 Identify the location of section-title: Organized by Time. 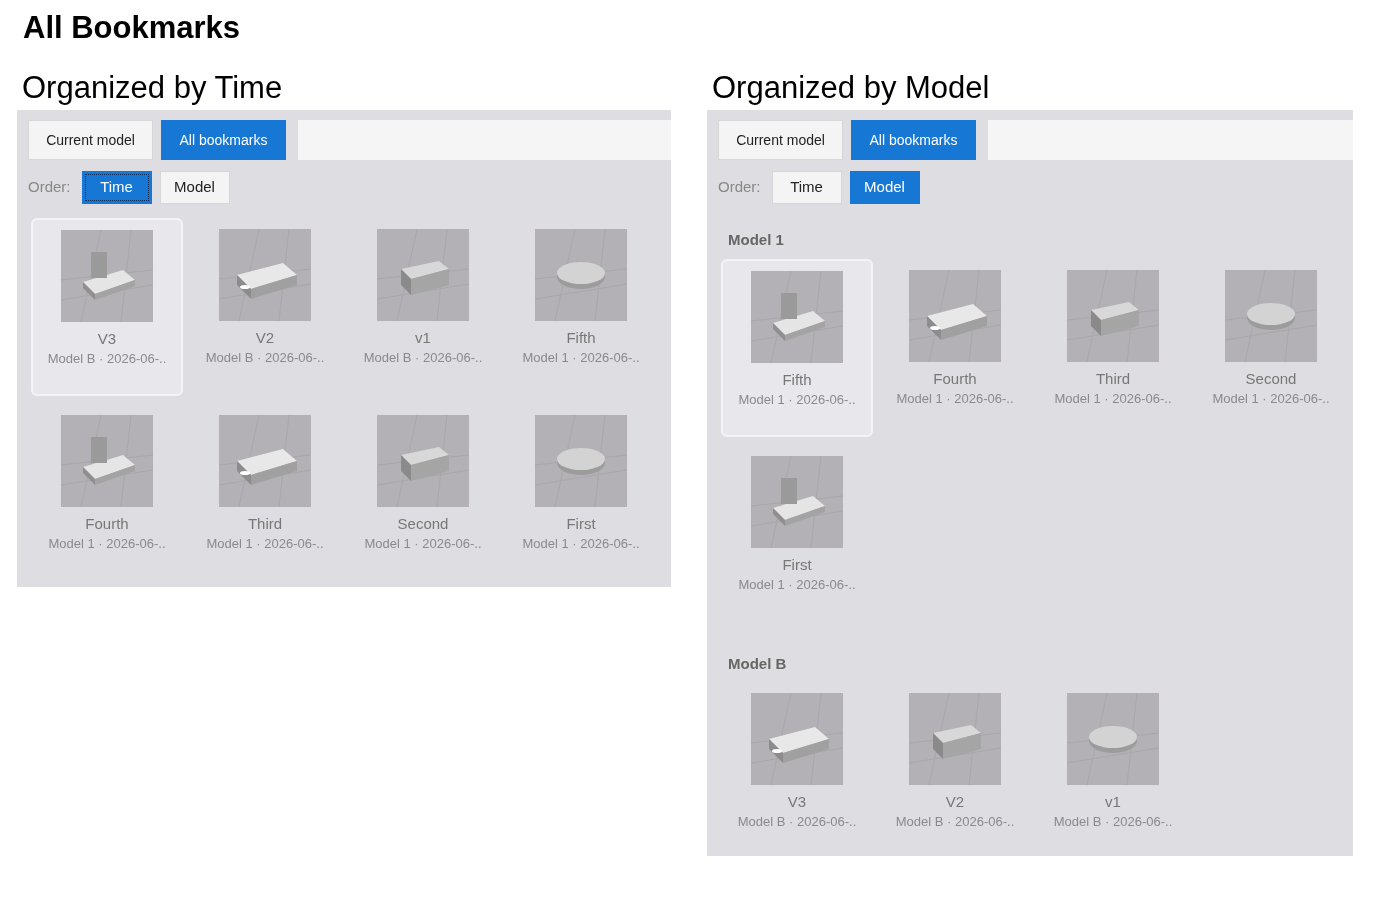
(152, 88).